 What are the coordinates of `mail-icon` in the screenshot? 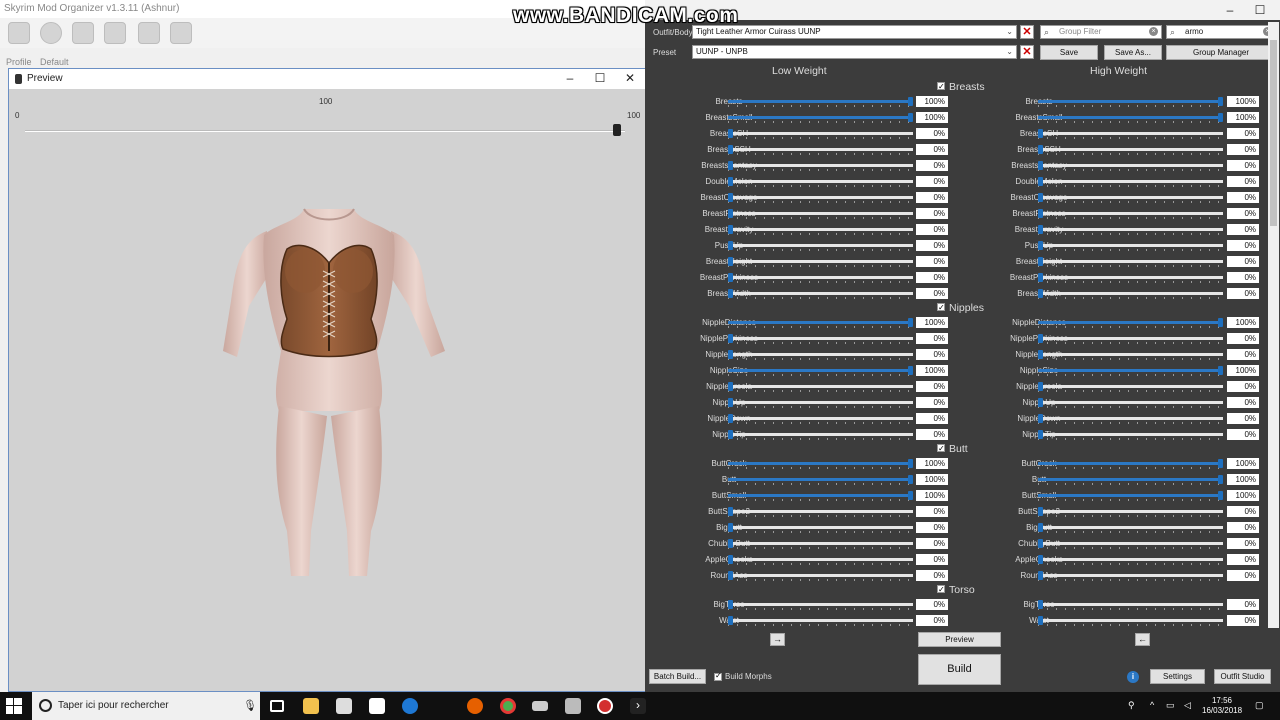 It's located at (377, 706).